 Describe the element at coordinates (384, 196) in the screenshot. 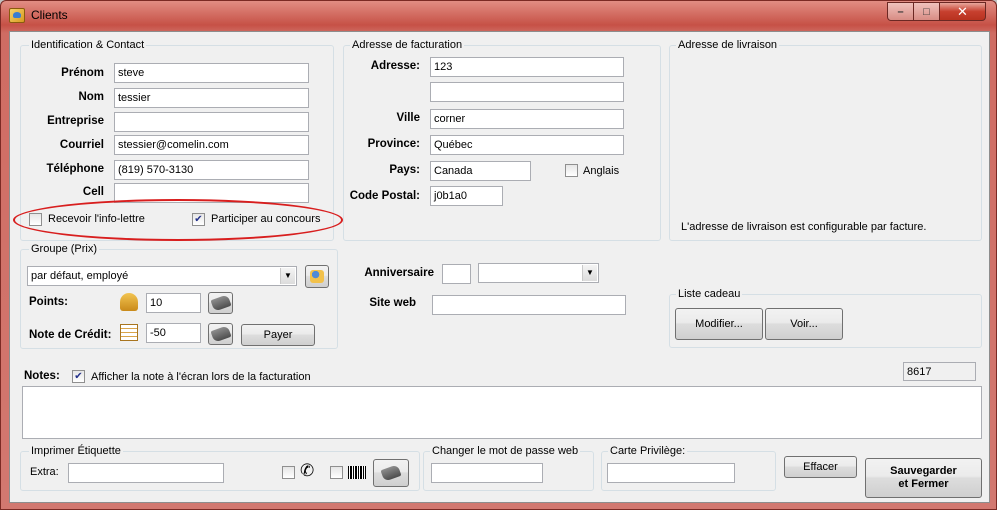

I see `code-postal-label: Code Postal:` at that location.